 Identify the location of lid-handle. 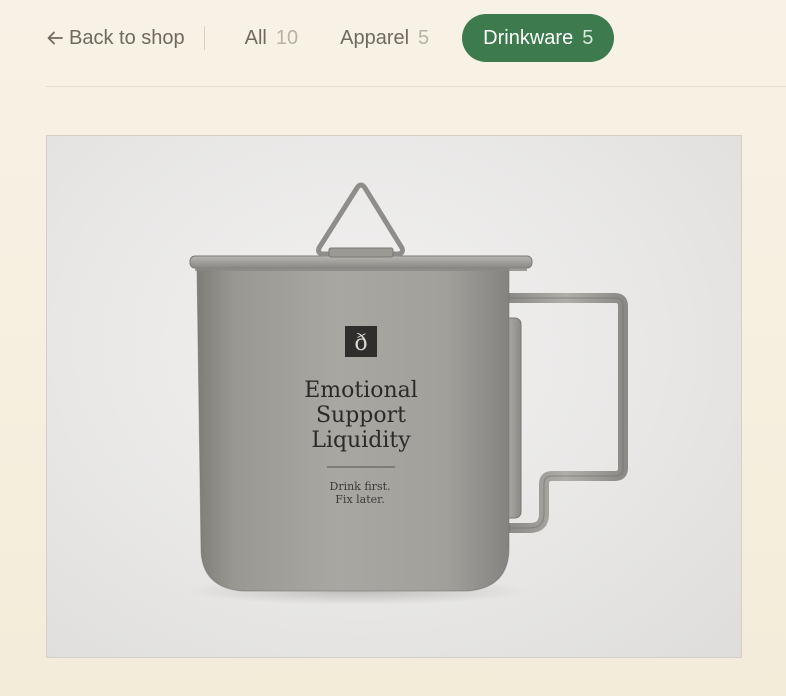
(360, 219).